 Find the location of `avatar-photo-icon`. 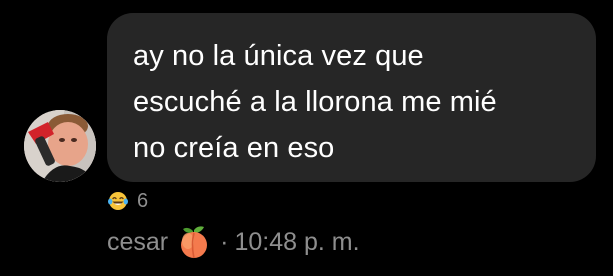

avatar-photo-icon is located at coordinates (60, 146).